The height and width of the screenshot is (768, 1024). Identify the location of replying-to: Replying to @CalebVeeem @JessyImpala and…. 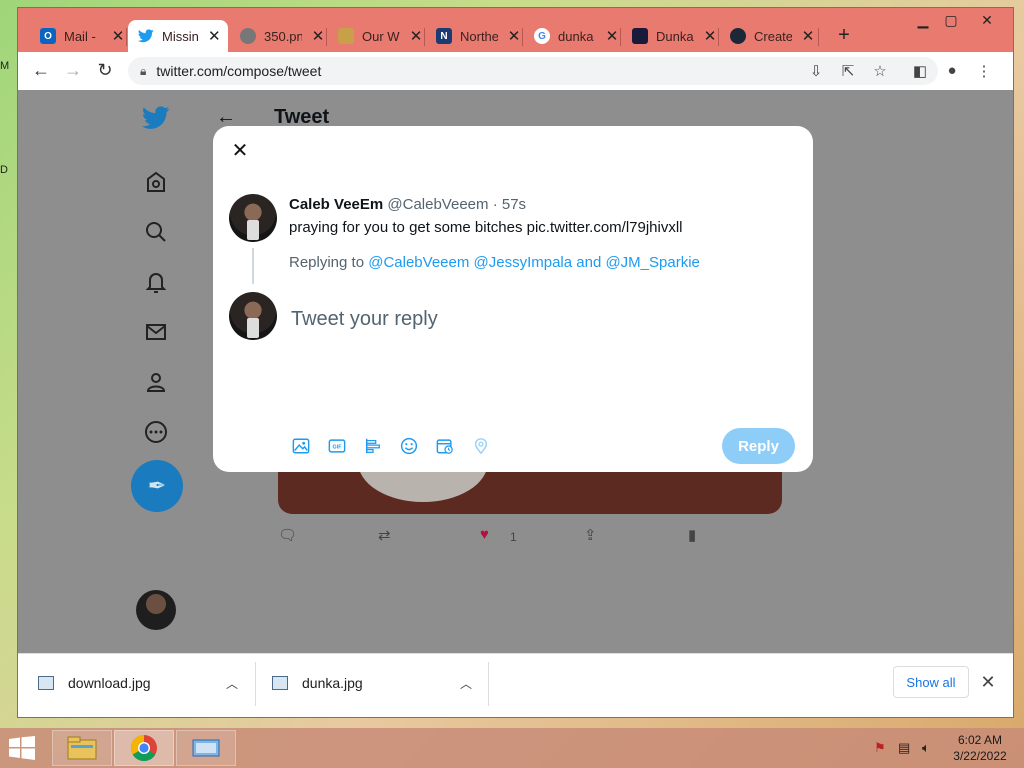
(494, 262).